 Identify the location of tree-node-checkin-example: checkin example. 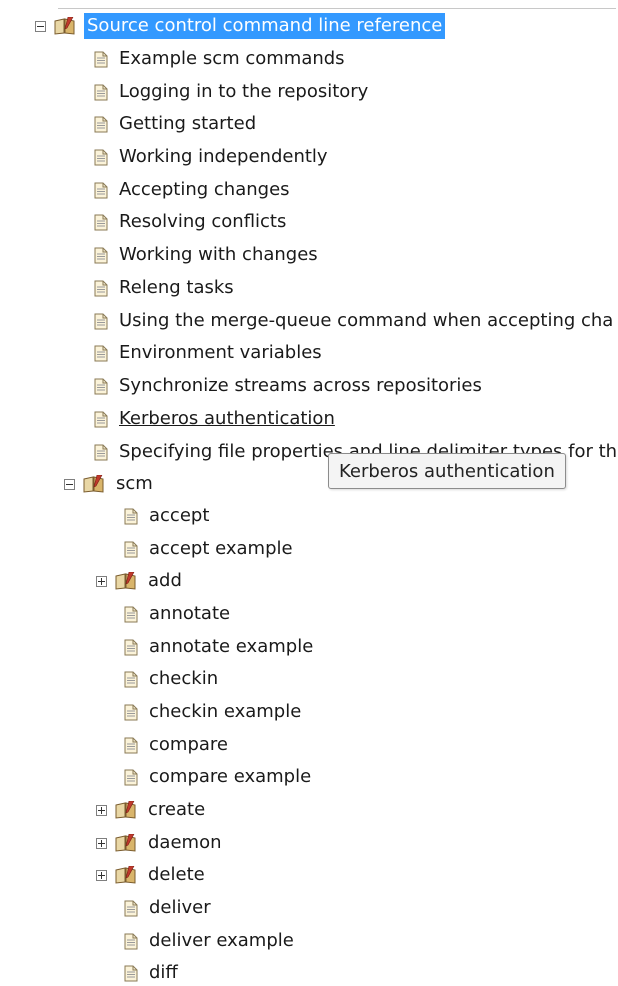
(214, 712).